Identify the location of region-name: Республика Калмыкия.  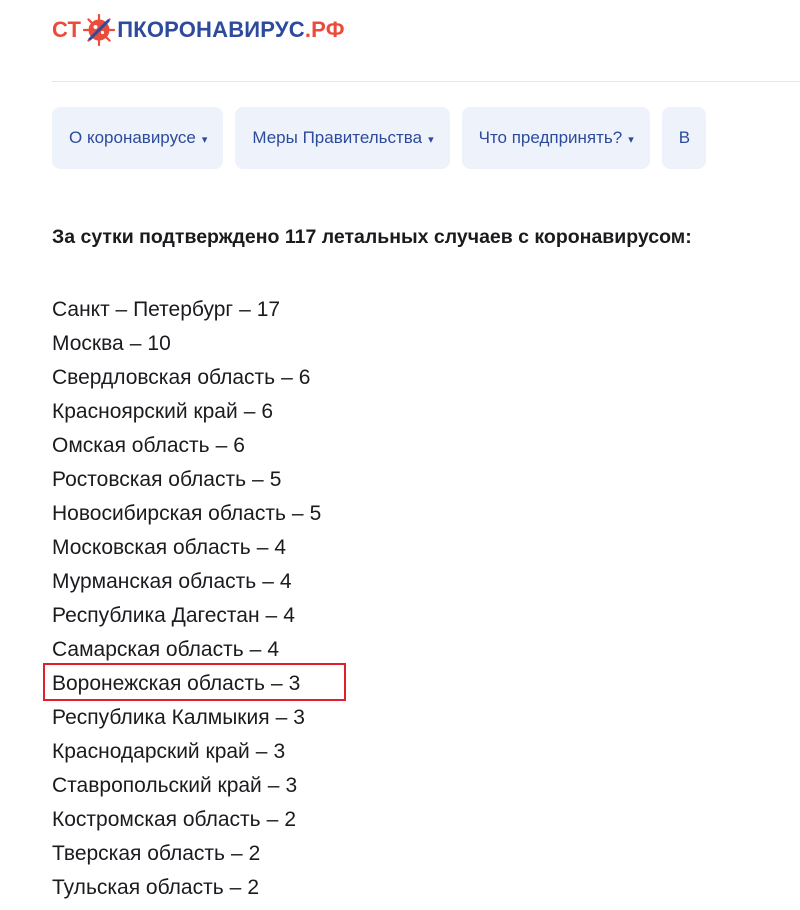
(161, 717).